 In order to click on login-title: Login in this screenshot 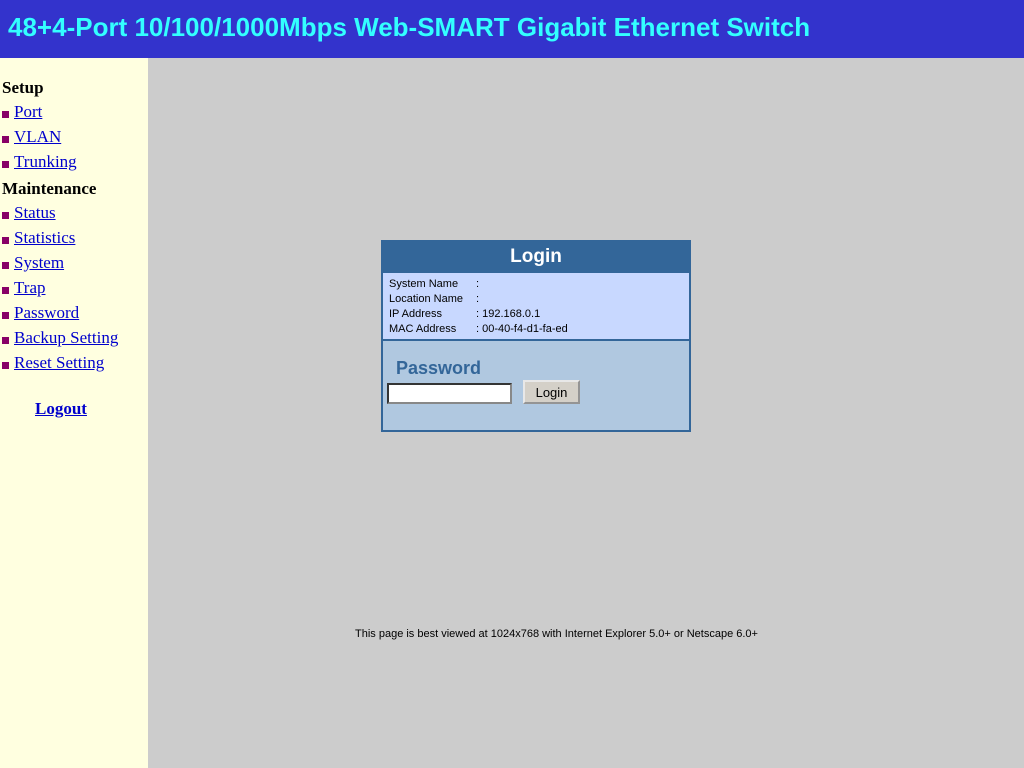, I will do `click(536, 257)`.